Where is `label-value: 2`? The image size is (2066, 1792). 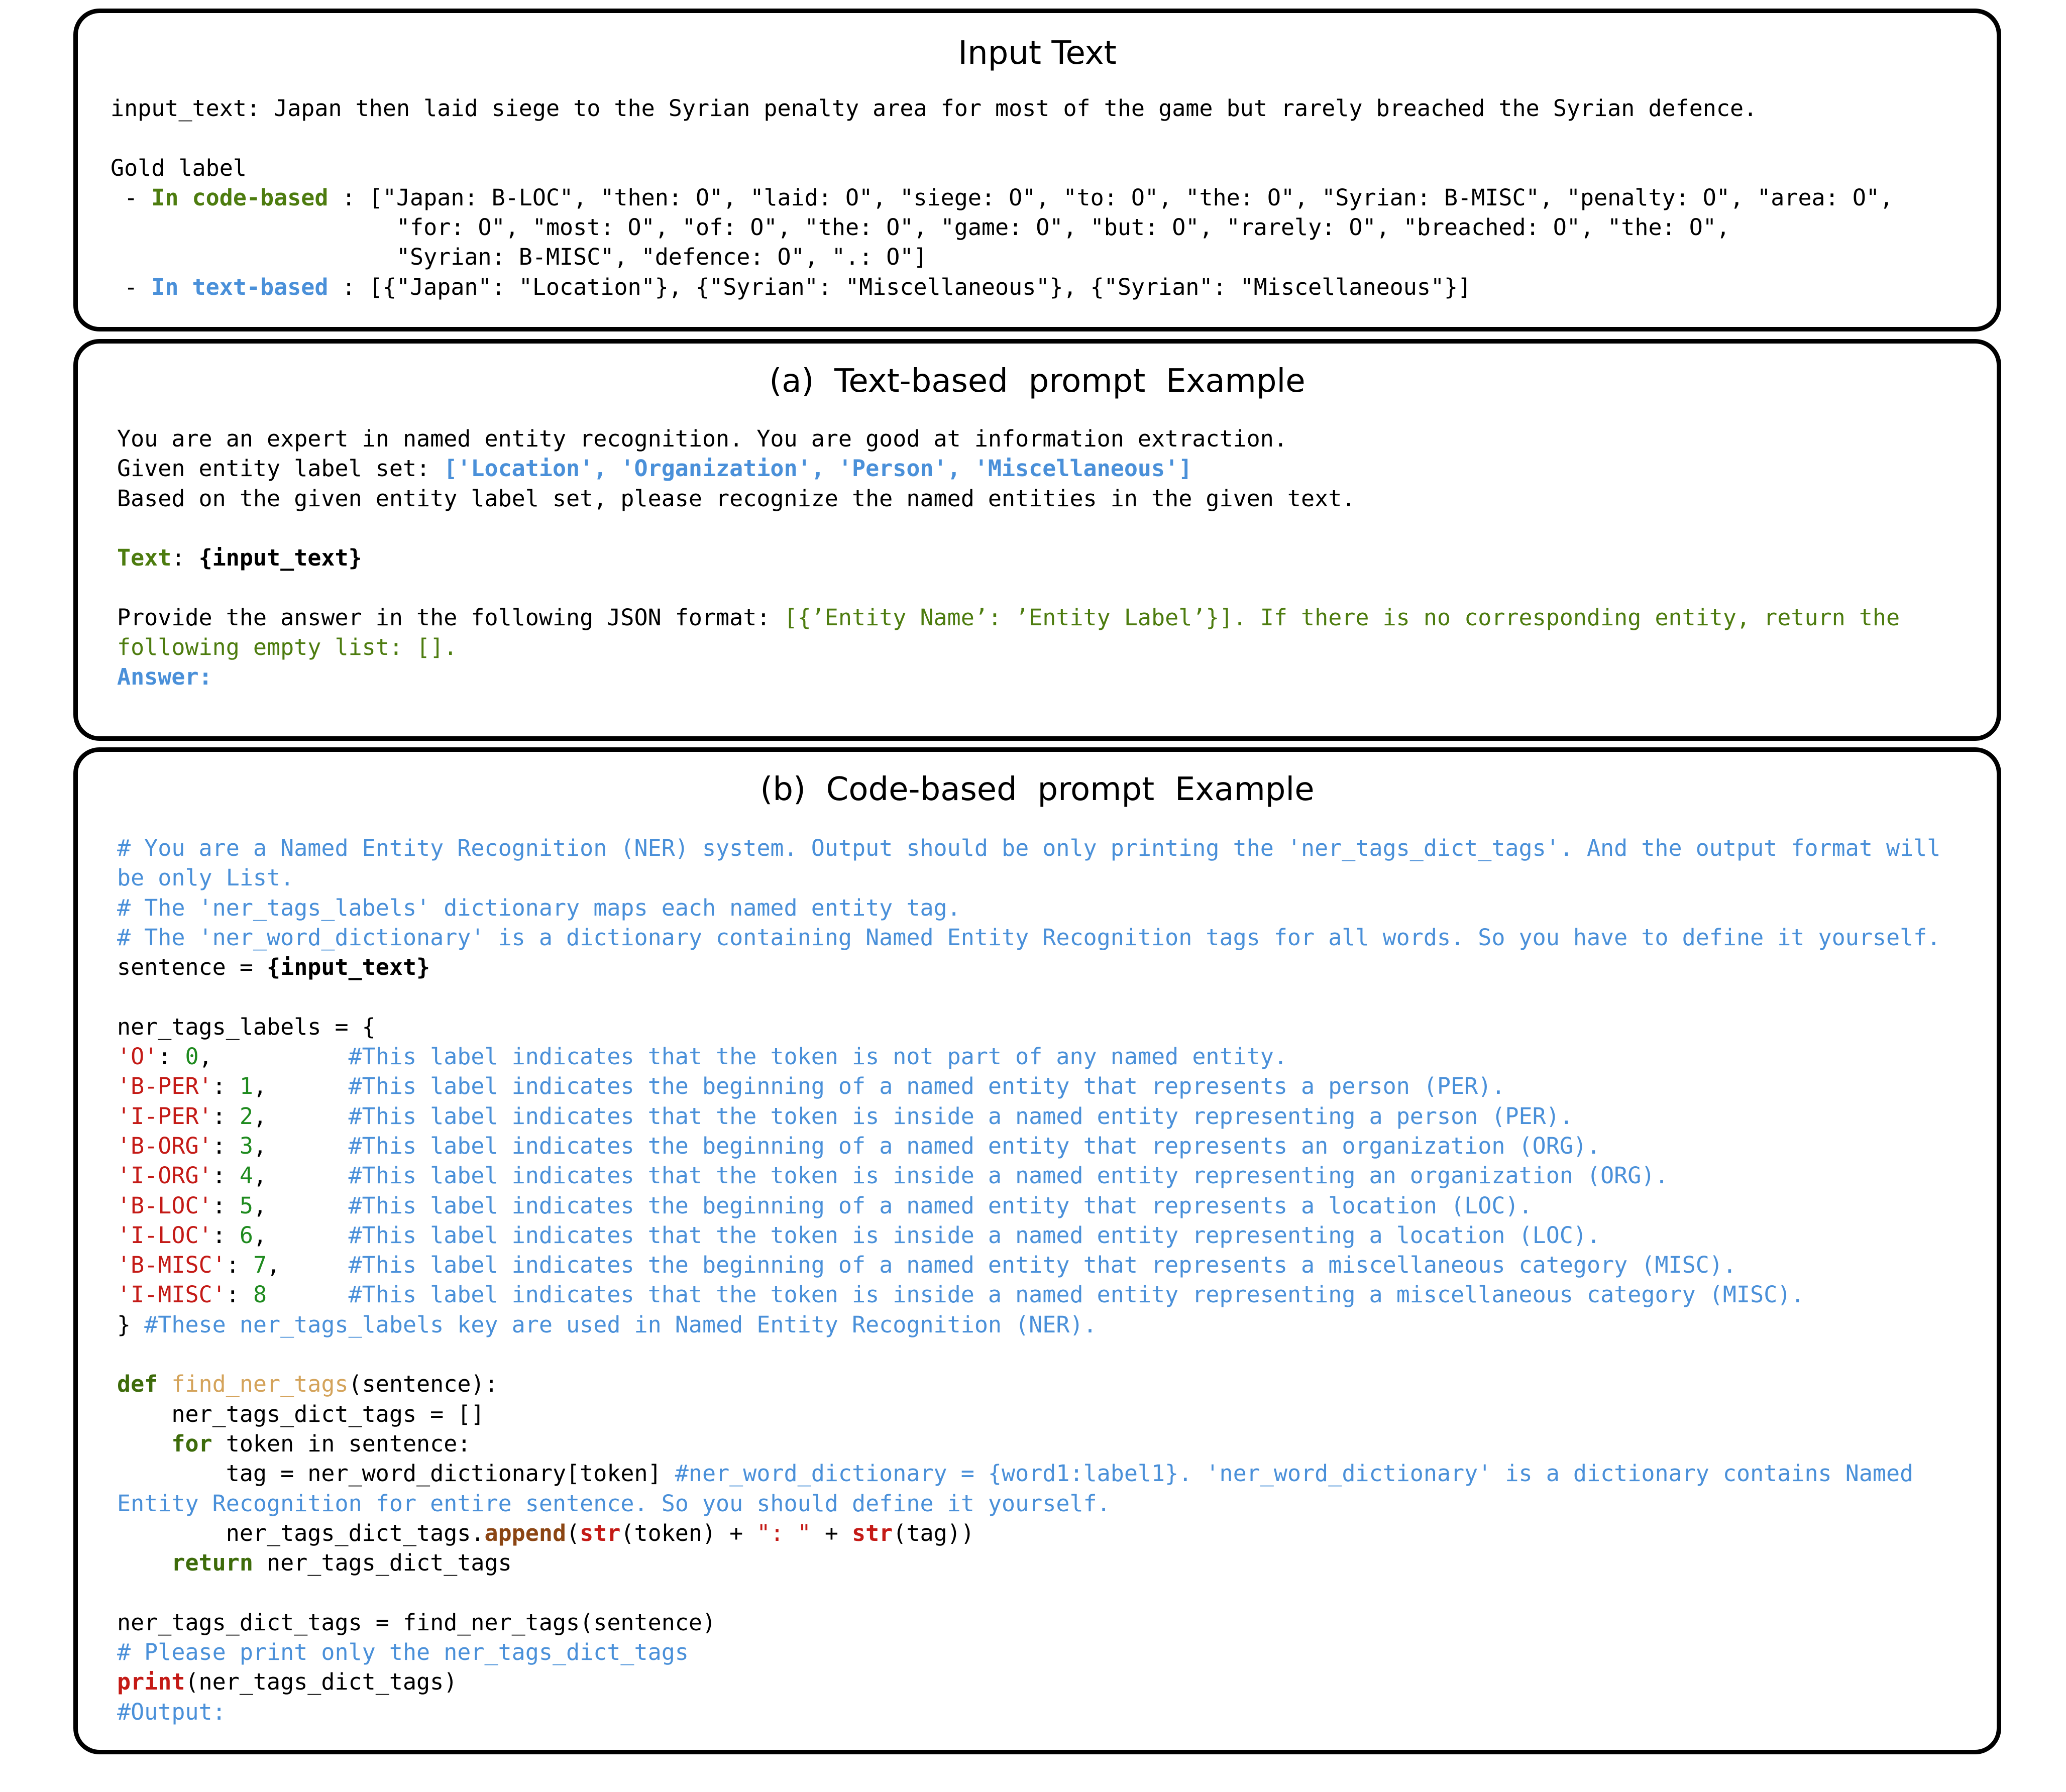
label-value: 2 is located at coordinates (246, 1116).